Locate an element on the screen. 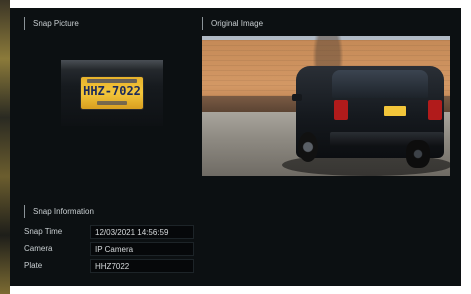 The width and height of the screenshot is (471, 294). snap-picture-image: HHZ-7022 is located at coordinates (112, 93).